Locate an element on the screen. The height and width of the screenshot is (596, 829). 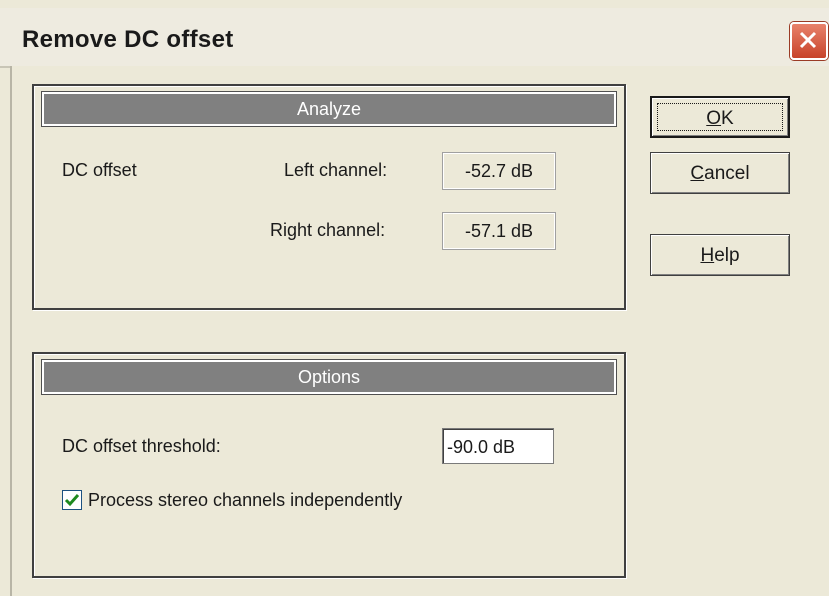
help-button: Help is located at coordinates (720, 255).